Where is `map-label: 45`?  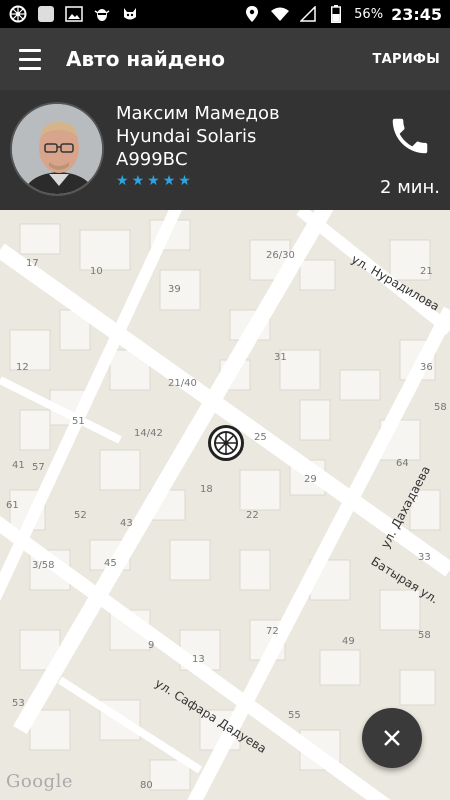 map-label: 45 is located at coordinates (110, 563).